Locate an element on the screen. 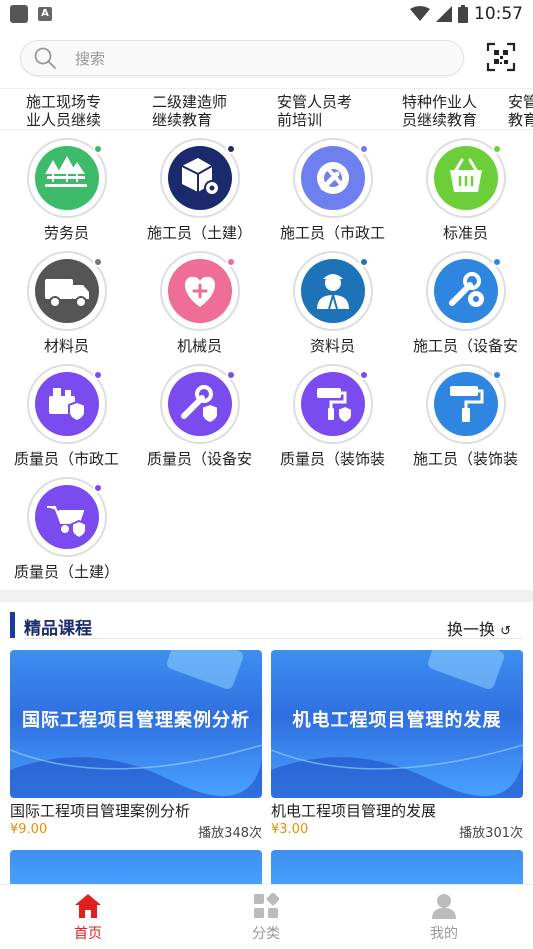 This screenshot has height=949, width=533. tools-gear-icon is located at coordinates (333, 178).